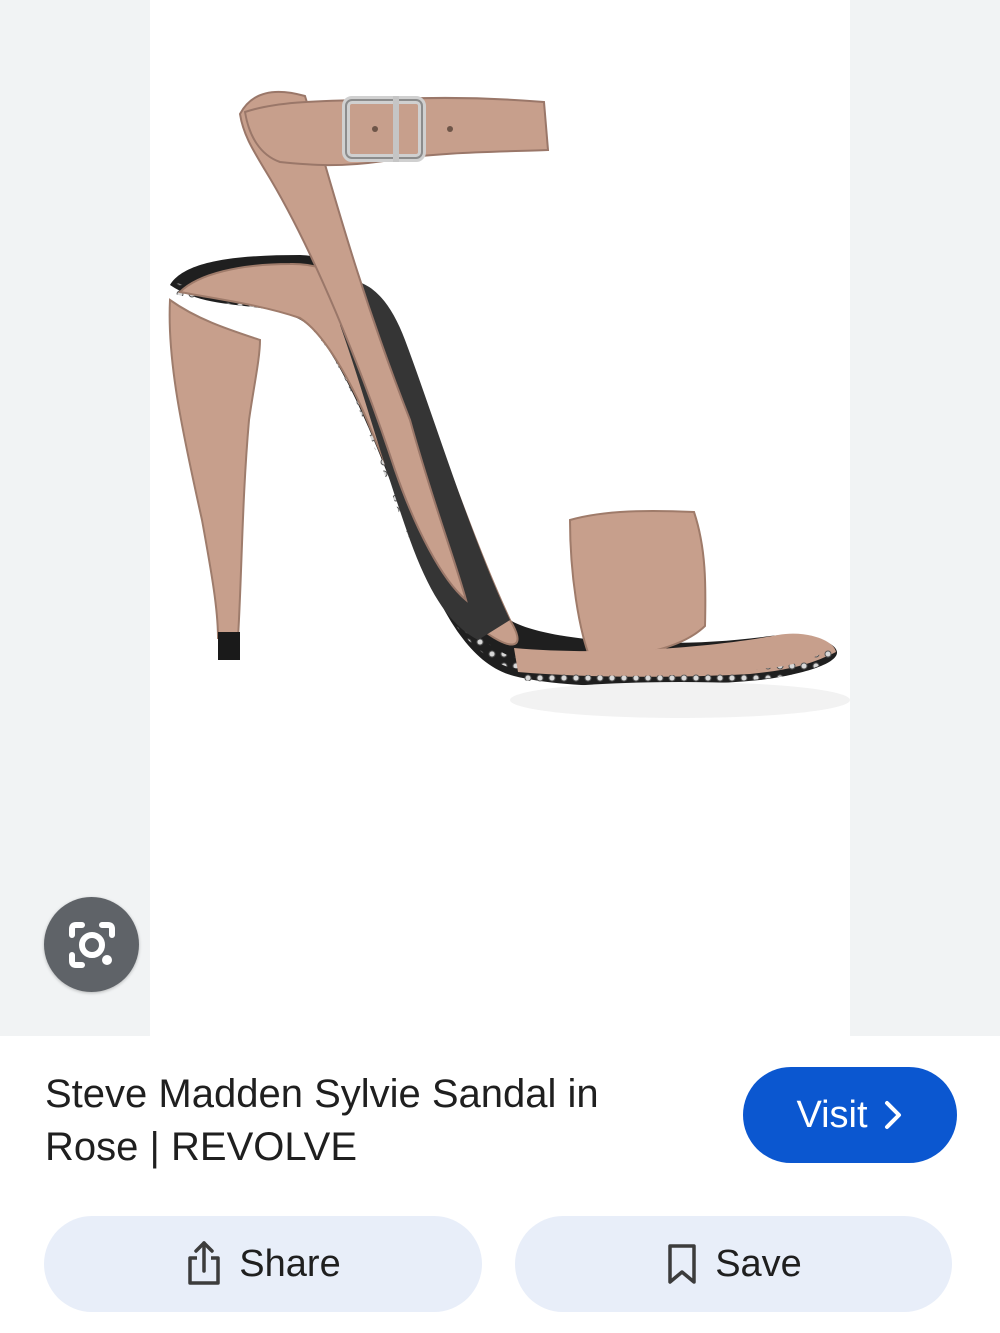  I want to click on chevron-right-icon, so click(893, 1115).